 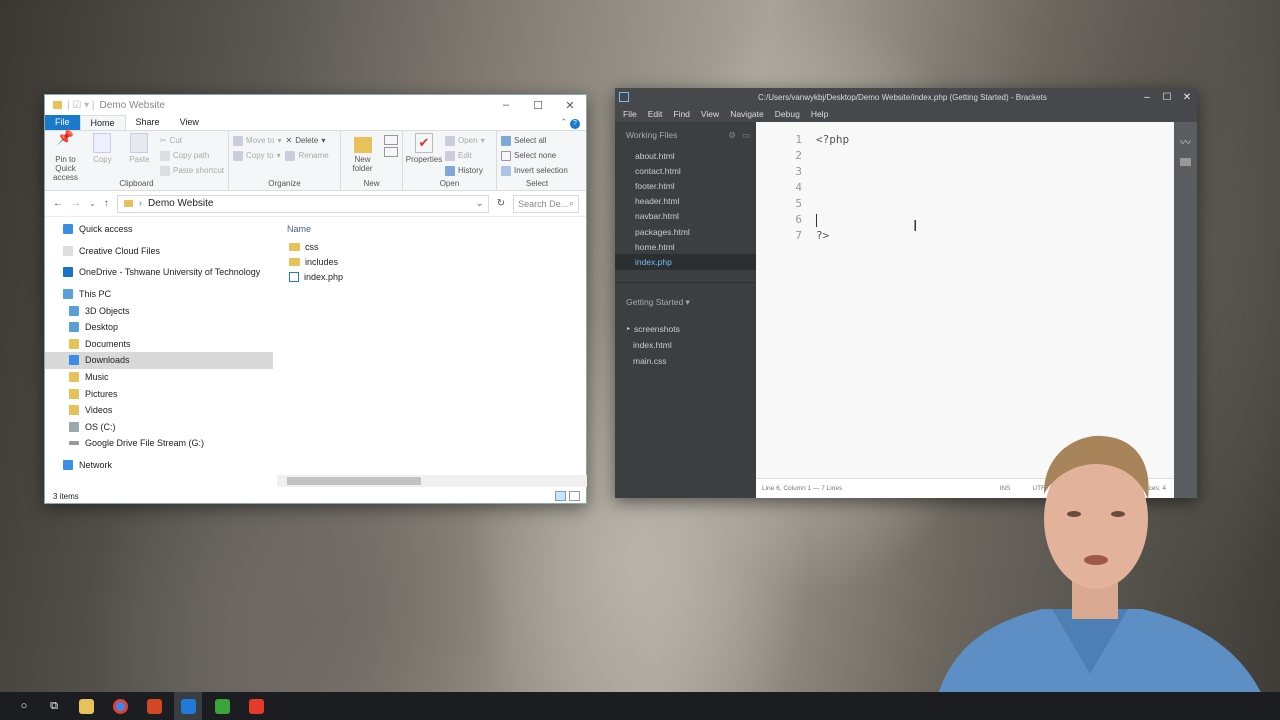 I want to click on tab-file: File, so click(x=62, y=122).